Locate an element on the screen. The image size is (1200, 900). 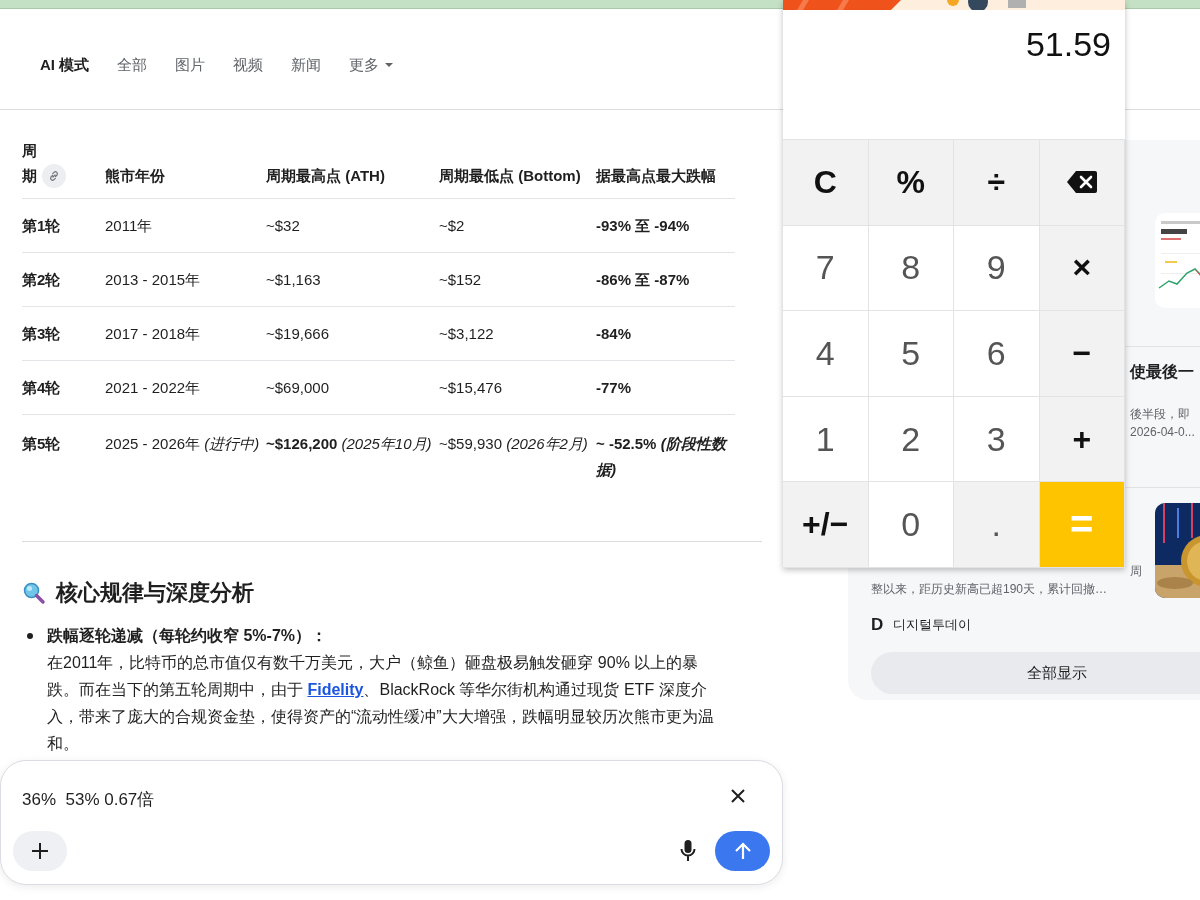
tab: 全部 is located at coordinates (132, 65).